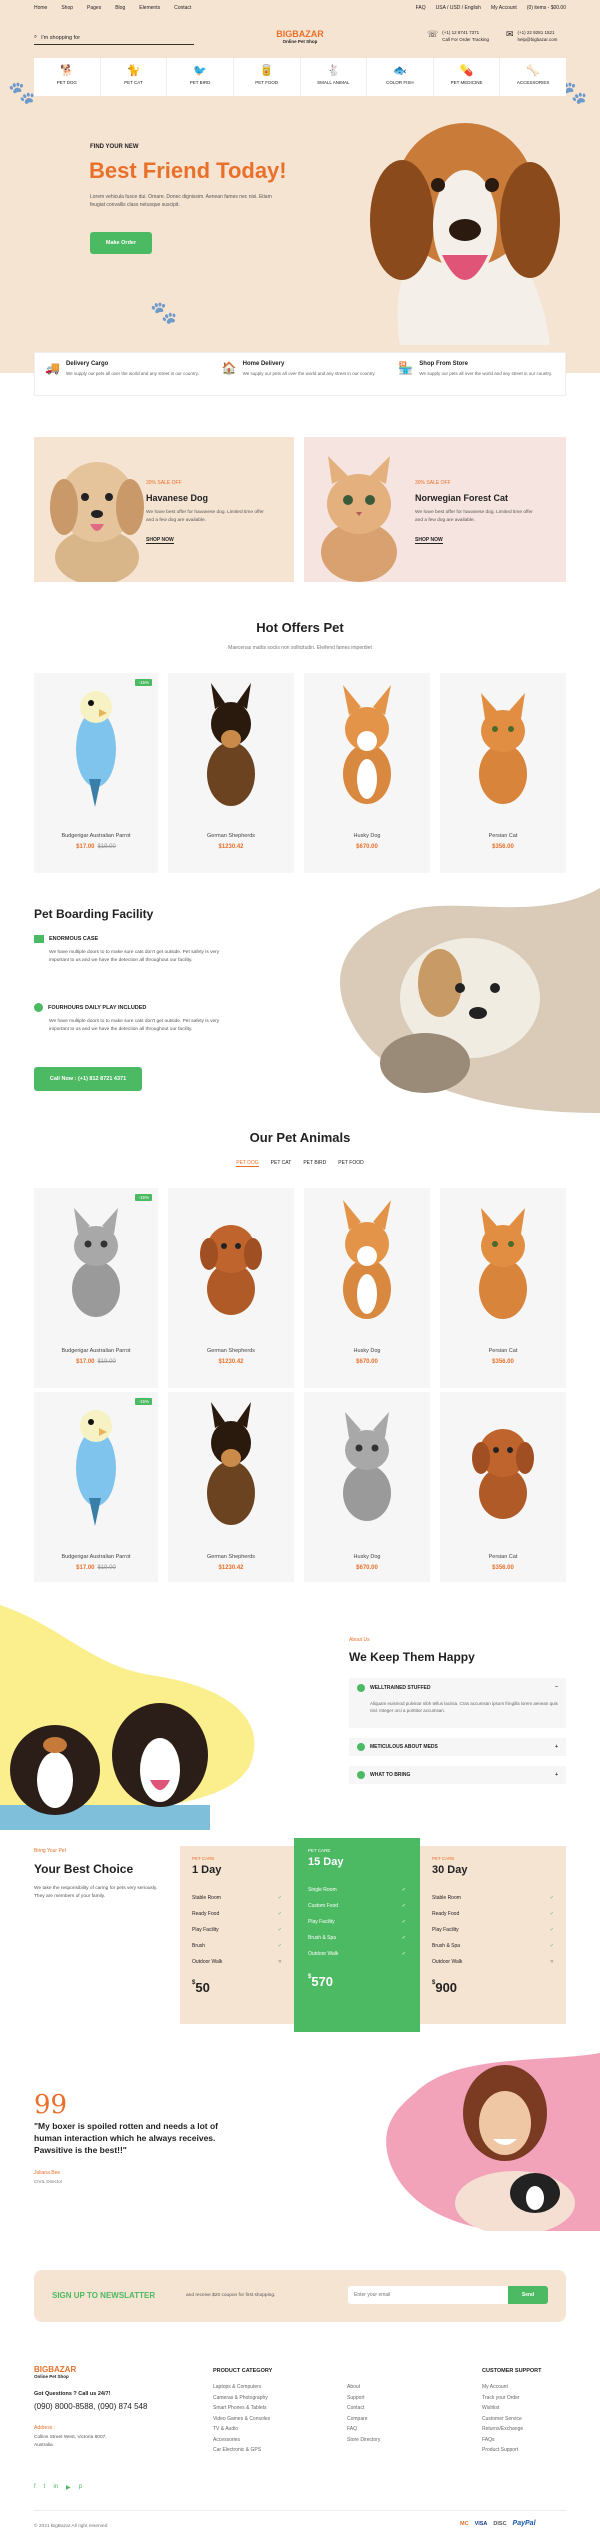 This screenshot has width=600, height=2540. Describe the element at coordinates (120, 8) in the screenshot. I see `nav-blog: Blog` at that location.